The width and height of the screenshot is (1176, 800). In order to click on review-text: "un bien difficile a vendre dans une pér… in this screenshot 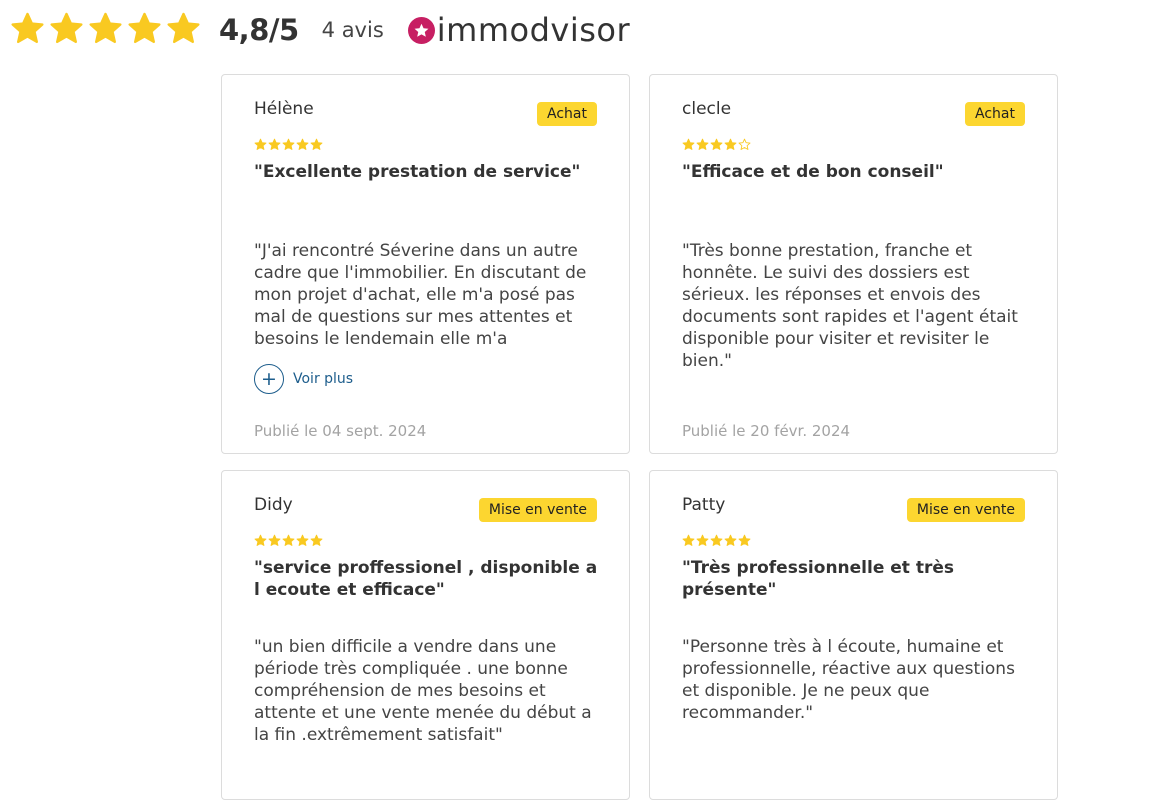, I will do `click(423, 691)`.